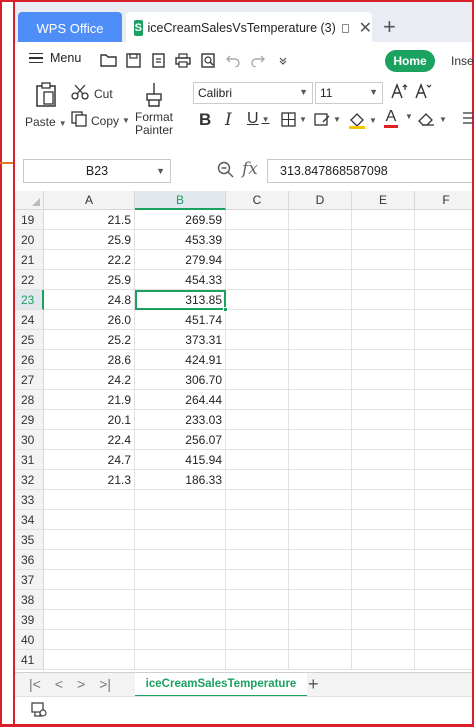  Describe the element at coordinates (29, 560) in the screenshot. I see `row-header: 36` at that location.